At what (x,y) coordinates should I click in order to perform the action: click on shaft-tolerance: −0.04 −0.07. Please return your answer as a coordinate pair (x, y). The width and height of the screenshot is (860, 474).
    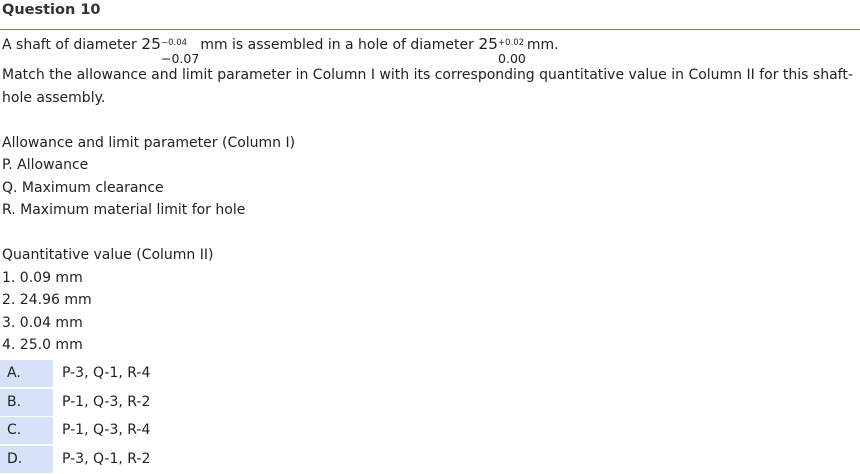
    Looking at the image, I should click on (180, 52).